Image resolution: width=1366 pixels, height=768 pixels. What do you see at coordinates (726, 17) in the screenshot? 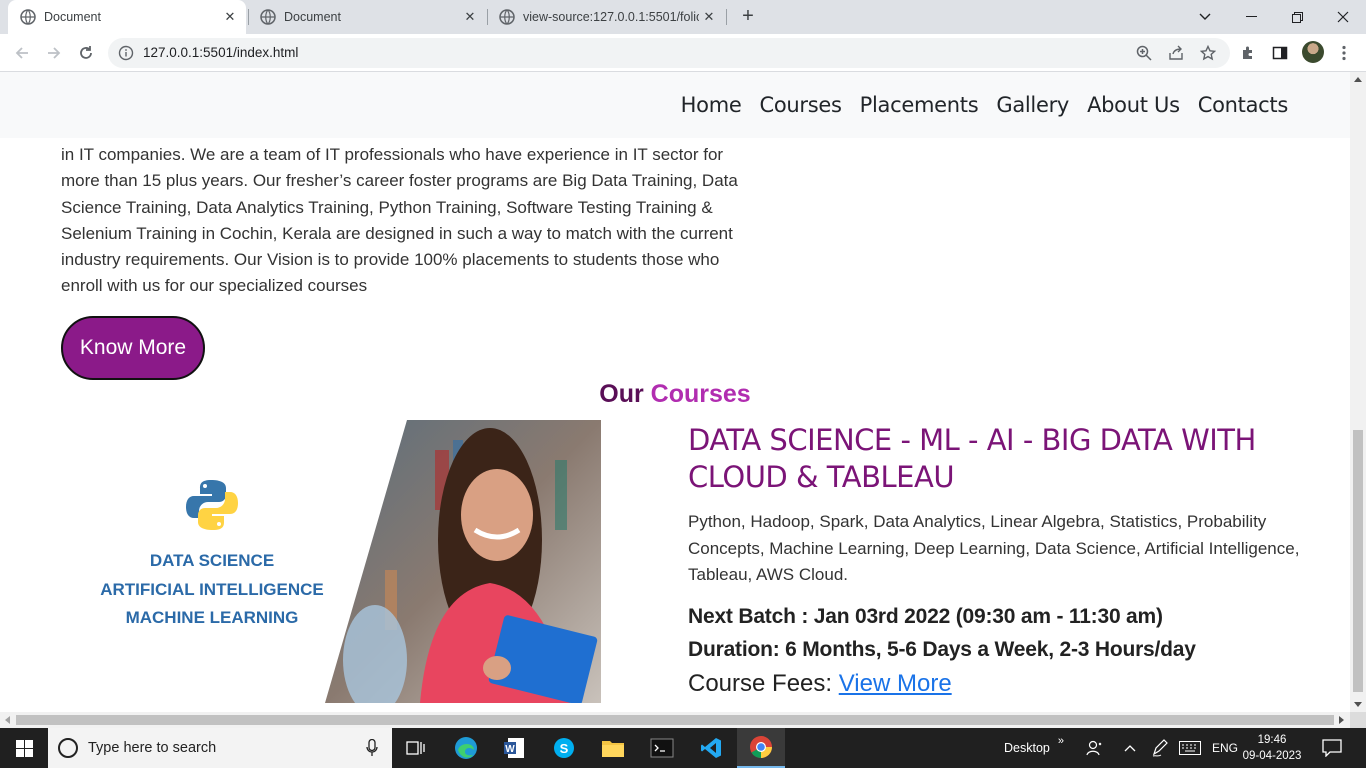
I see `tab-divider` at bounding box center [726, 17].